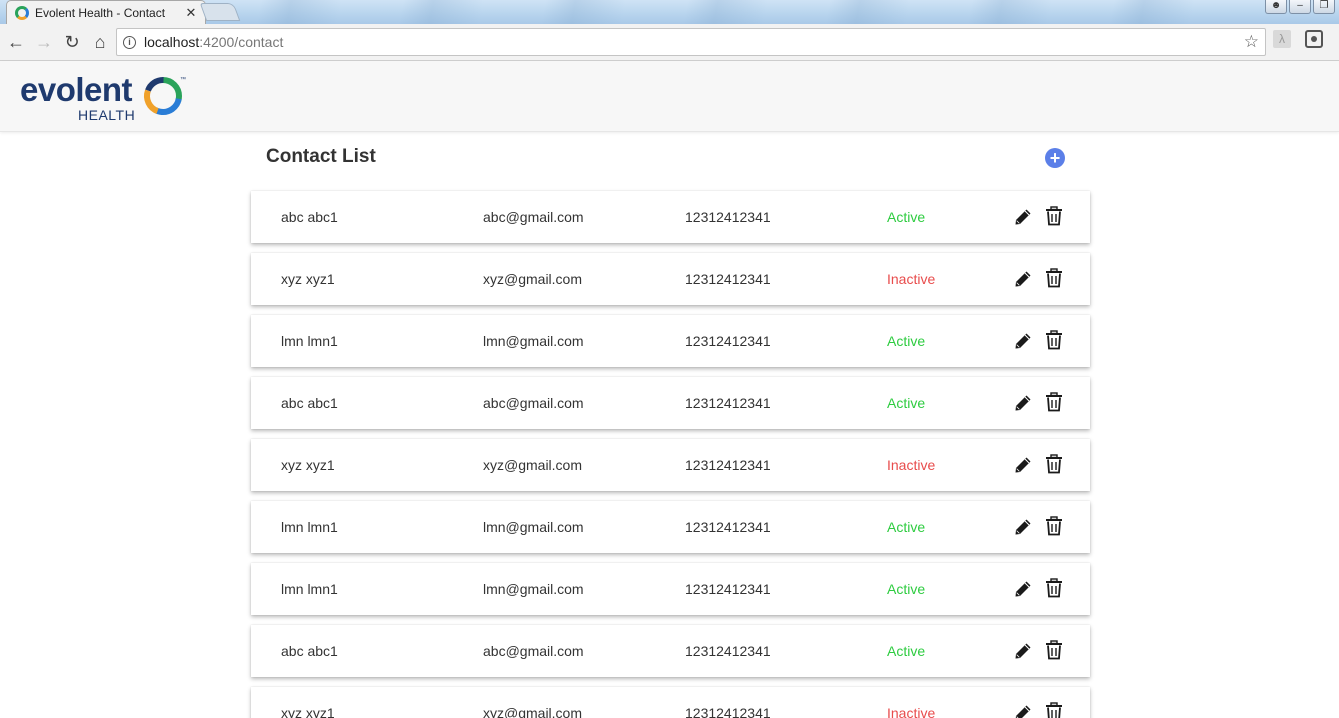 The width and height of the screenshot is (1339, 718). I want to click on titlebar-background, so click(710, 12).